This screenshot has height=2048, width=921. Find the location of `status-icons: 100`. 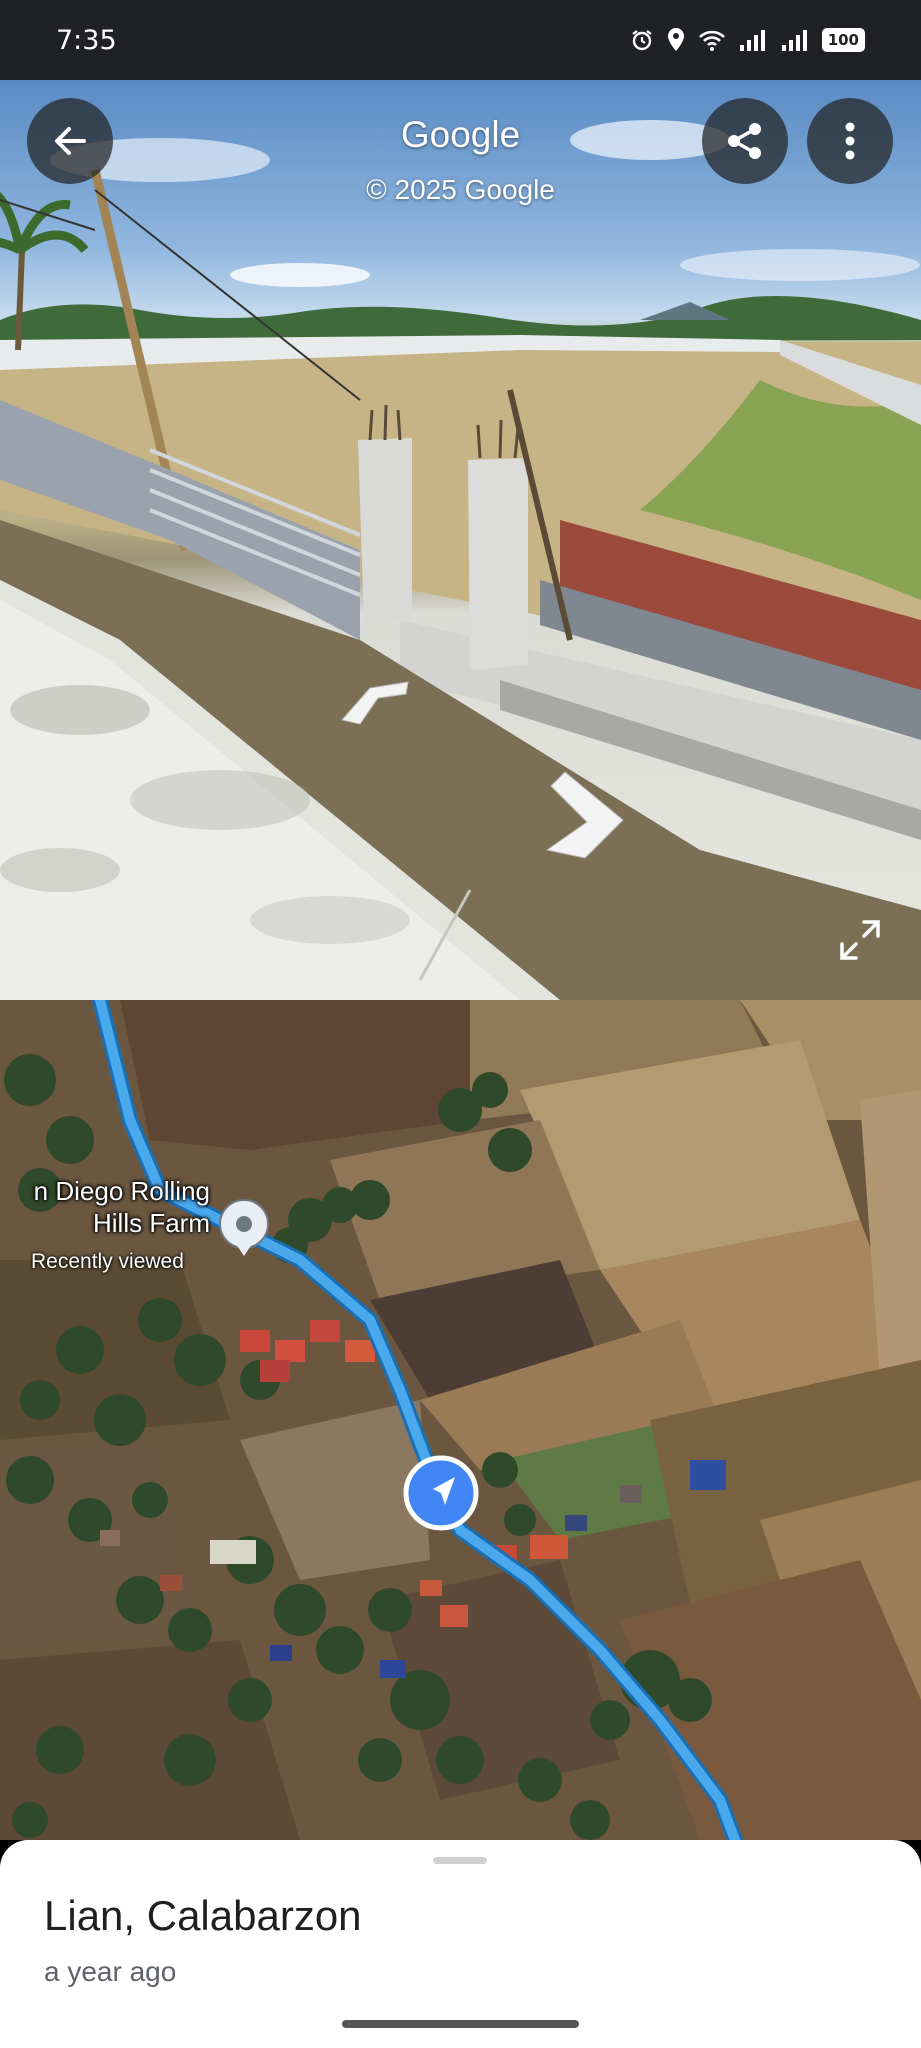

status-icons: 100 is located at coordinates (747, 40).